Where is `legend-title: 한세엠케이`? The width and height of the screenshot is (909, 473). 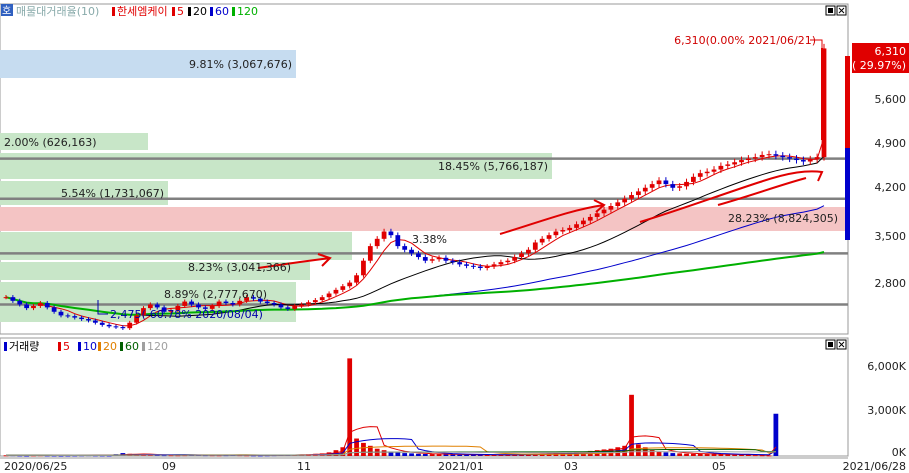 legend-title: 한세엠케이 is located at coordinates (142, 11).